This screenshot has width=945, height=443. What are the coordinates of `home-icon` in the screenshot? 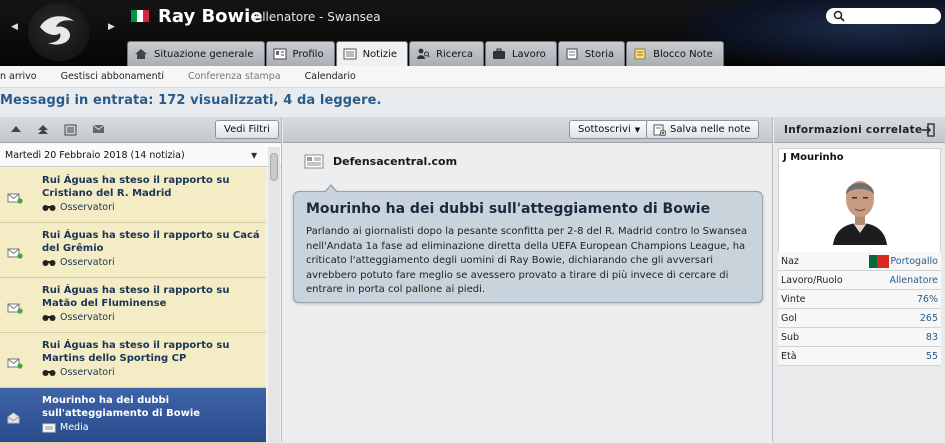 It's located at (141, 54).